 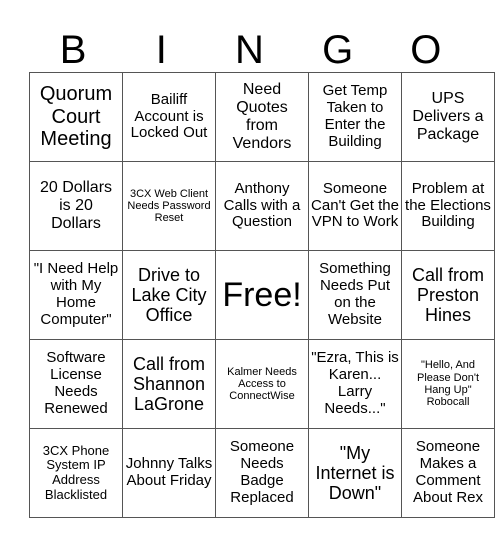 I want to click on header-letter-i: I, so click(x=161, y=50).